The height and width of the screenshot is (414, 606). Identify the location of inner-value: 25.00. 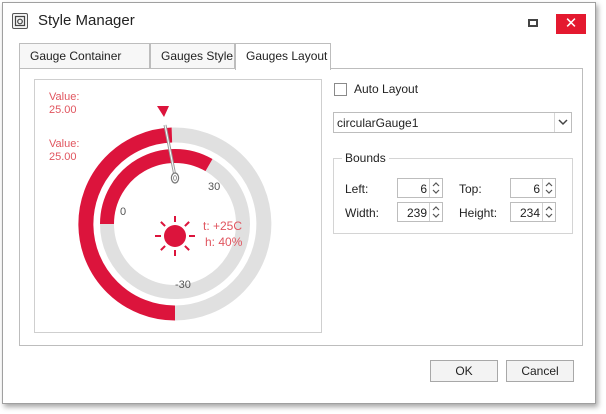
(63, 157).